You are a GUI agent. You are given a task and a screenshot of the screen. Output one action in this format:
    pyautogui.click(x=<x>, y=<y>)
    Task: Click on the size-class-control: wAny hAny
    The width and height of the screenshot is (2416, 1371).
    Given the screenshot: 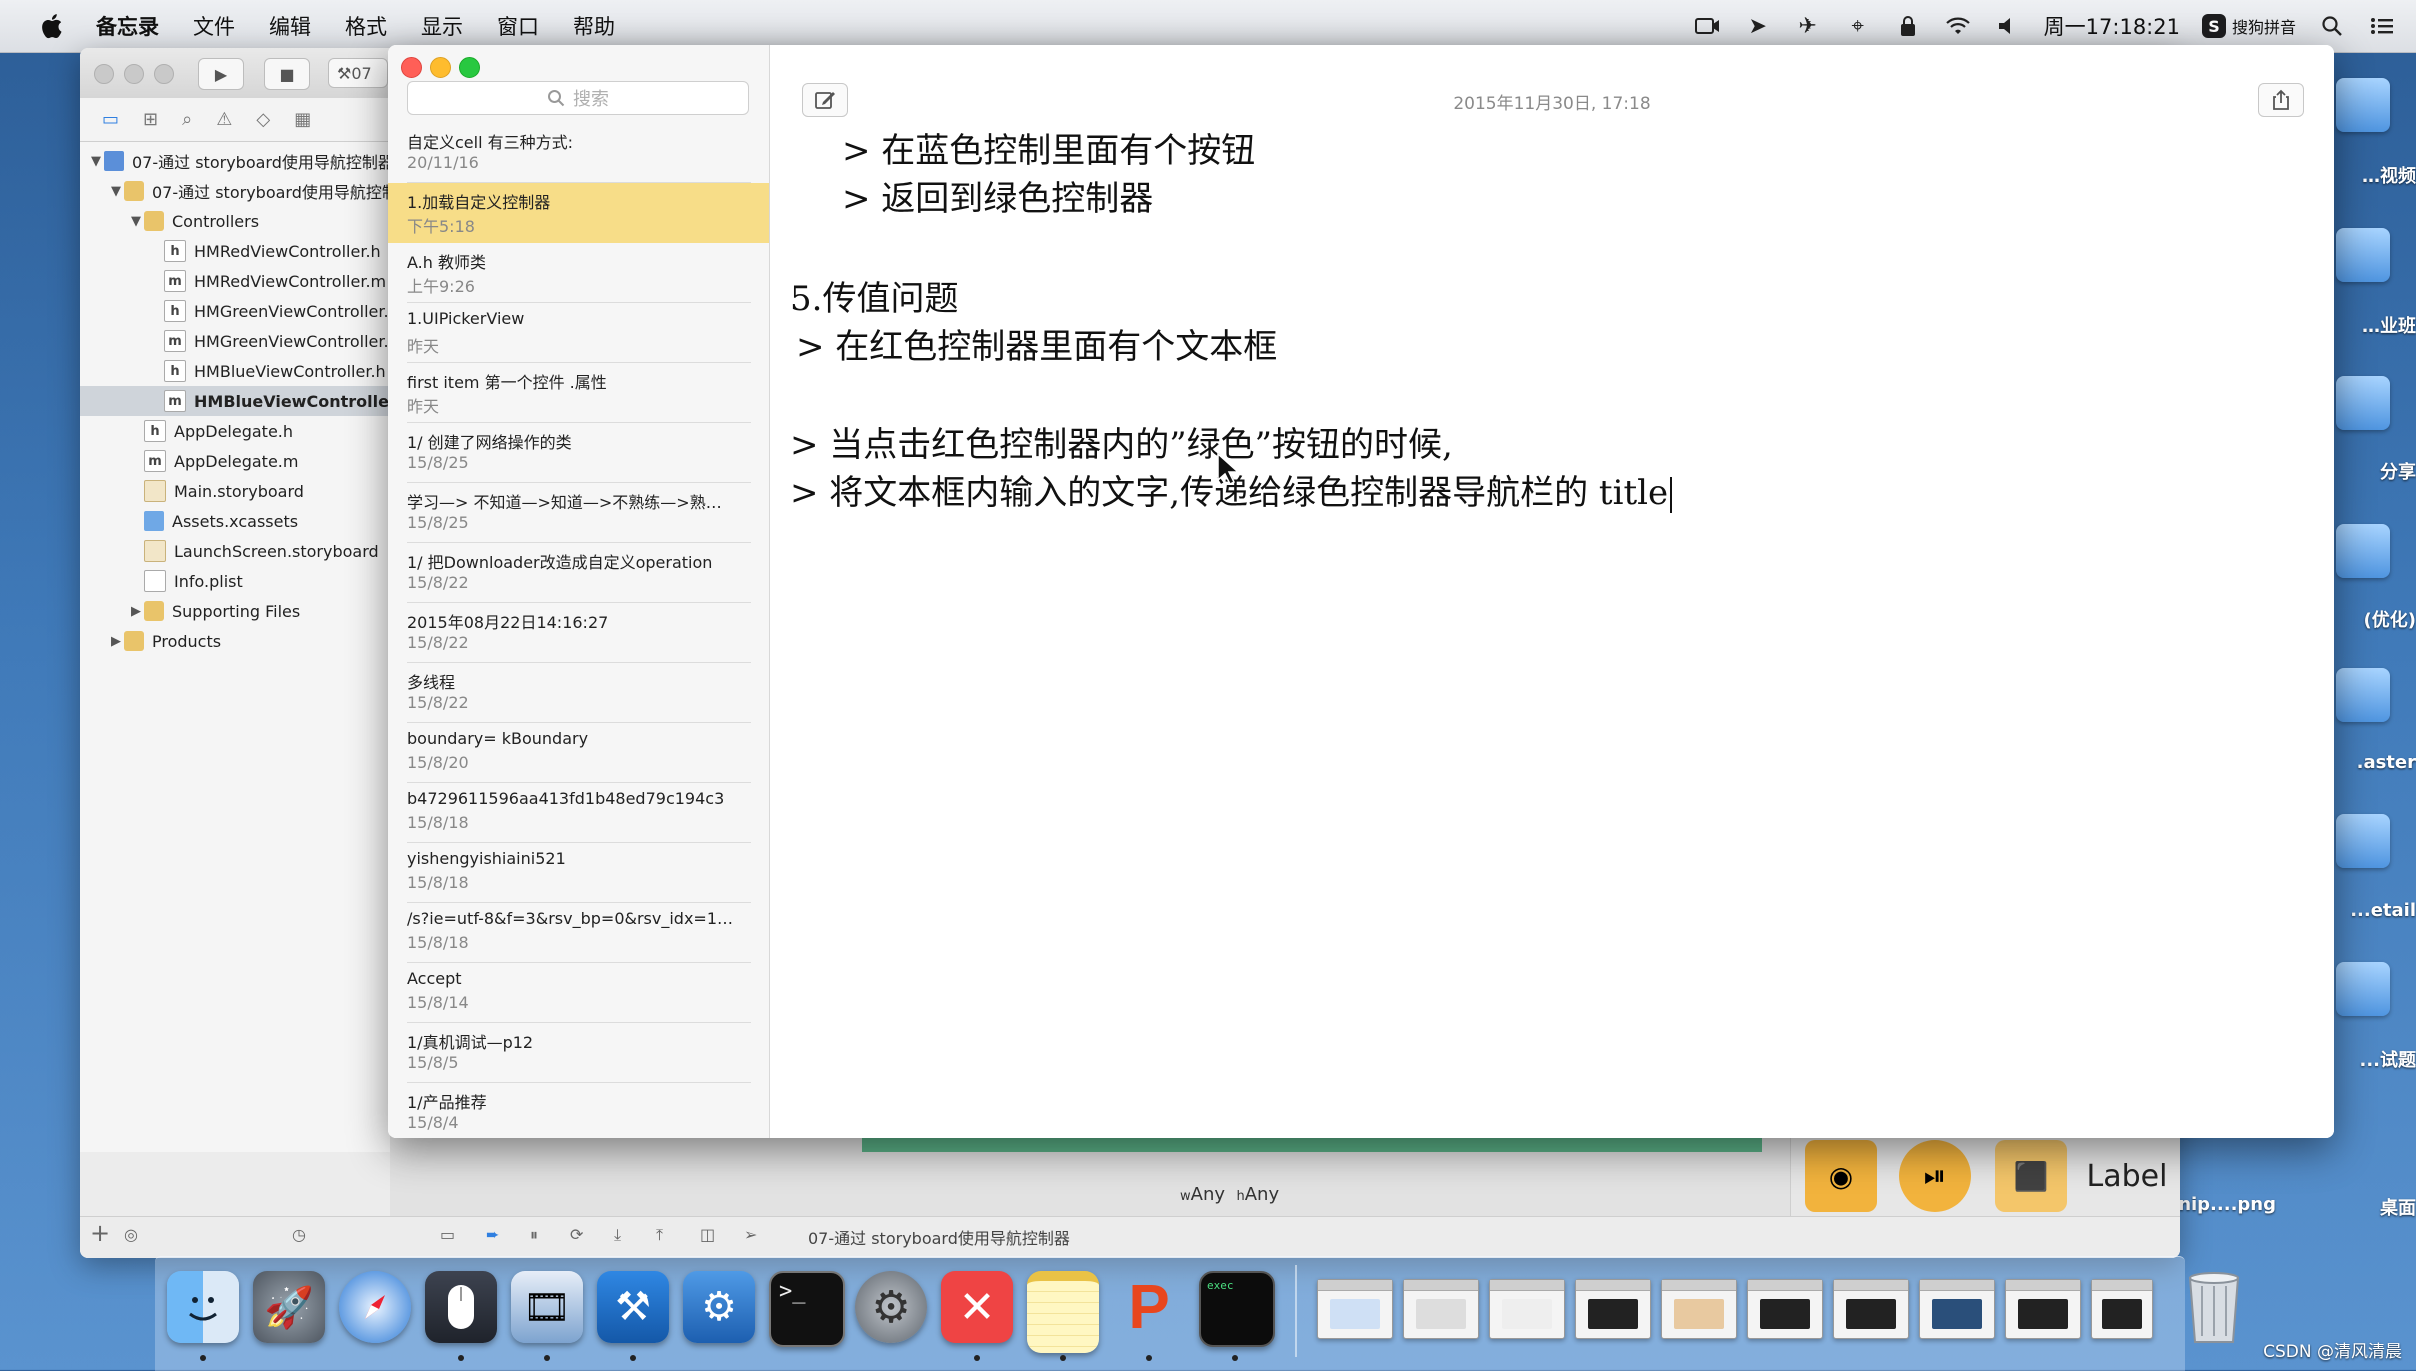 What is the action you would take?
    pyautogui.click(x=1229, y=1194)
    